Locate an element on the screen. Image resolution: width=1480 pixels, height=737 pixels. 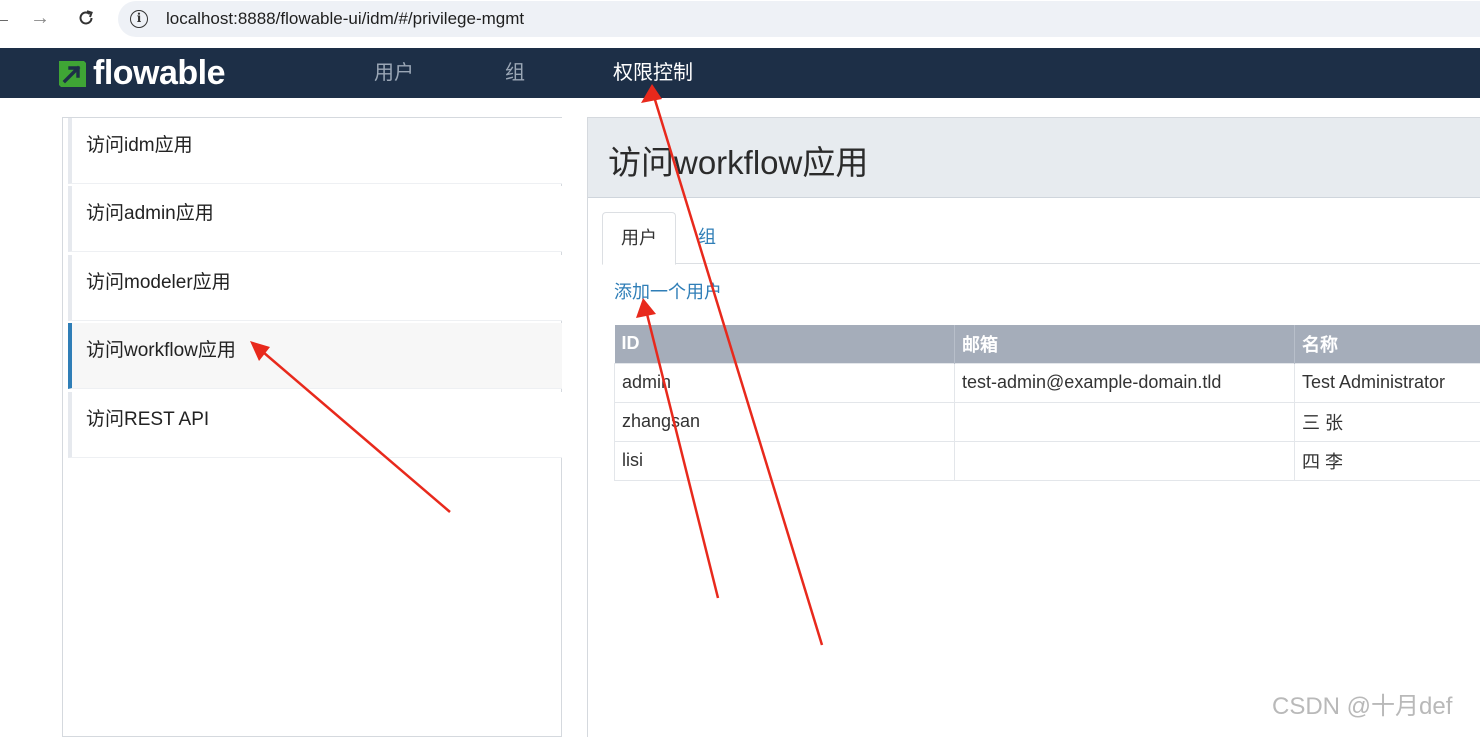
page-title: 访问workflow应用 is located at coordinates (738, 160).